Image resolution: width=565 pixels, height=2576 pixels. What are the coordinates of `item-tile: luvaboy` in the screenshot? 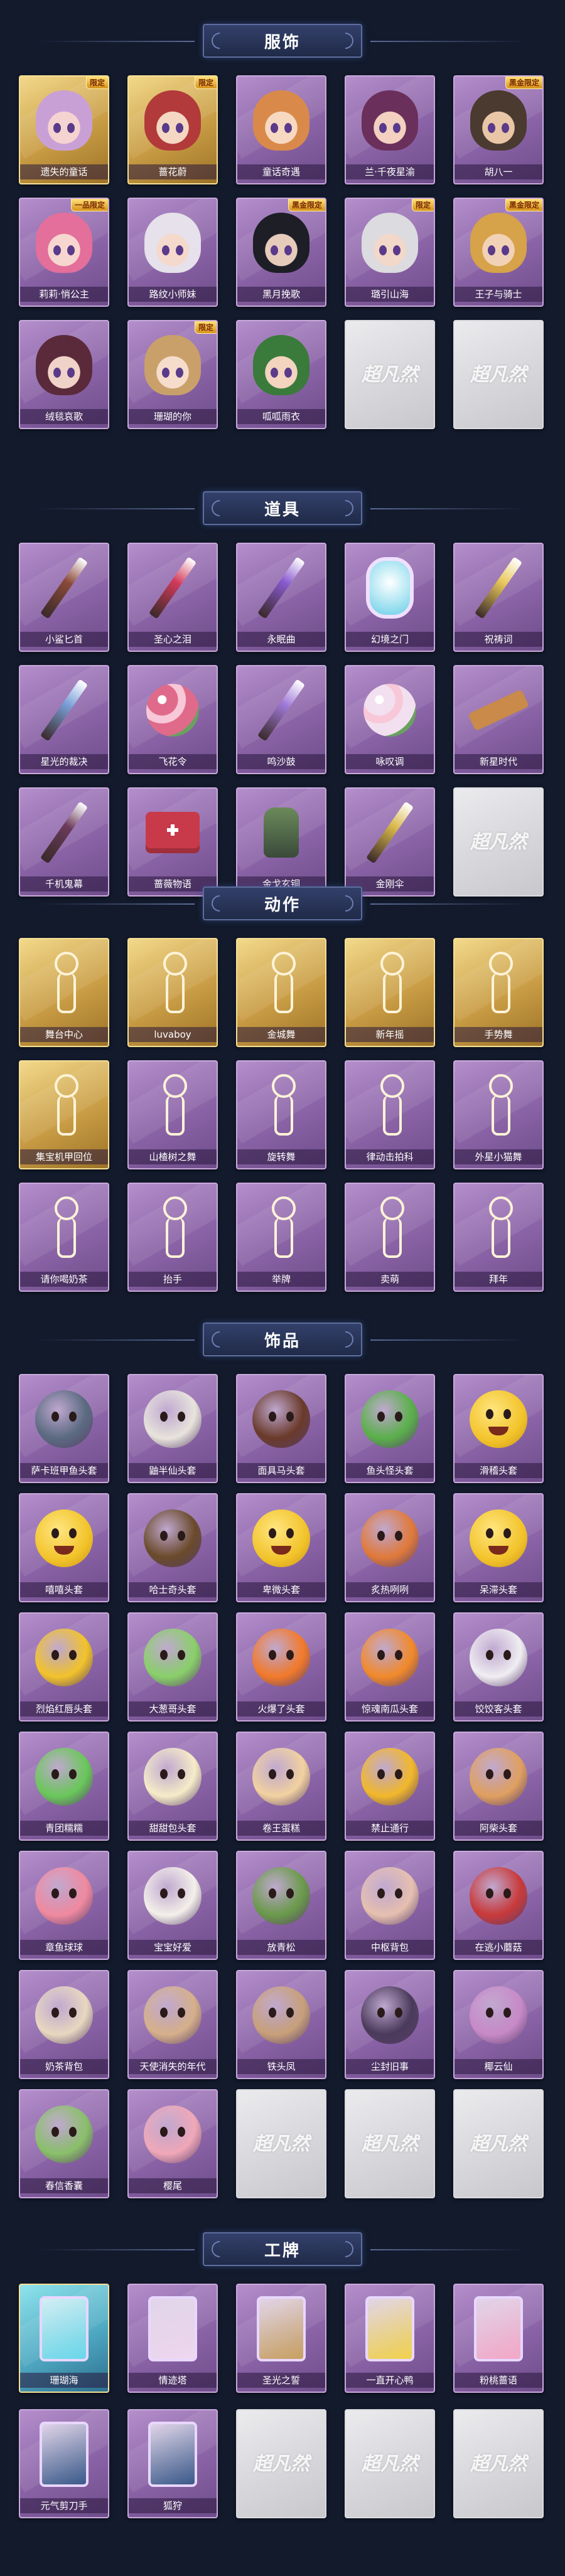 It's located at (172, 997).